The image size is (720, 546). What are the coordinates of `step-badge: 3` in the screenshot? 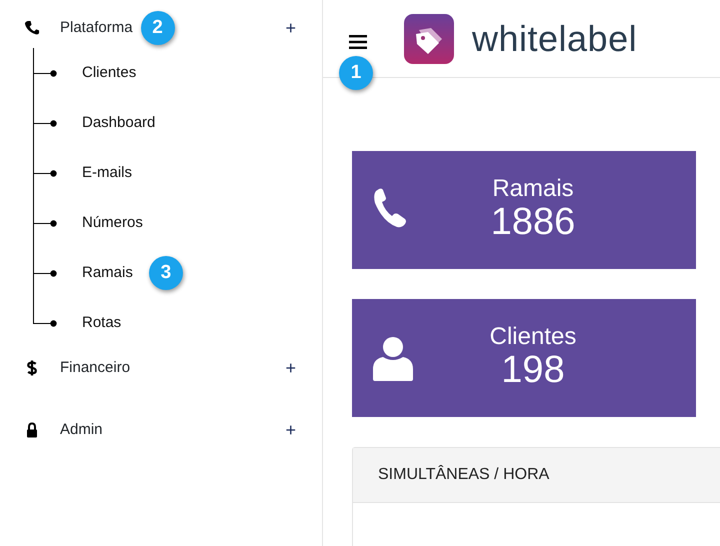 It's located at (165, 273).